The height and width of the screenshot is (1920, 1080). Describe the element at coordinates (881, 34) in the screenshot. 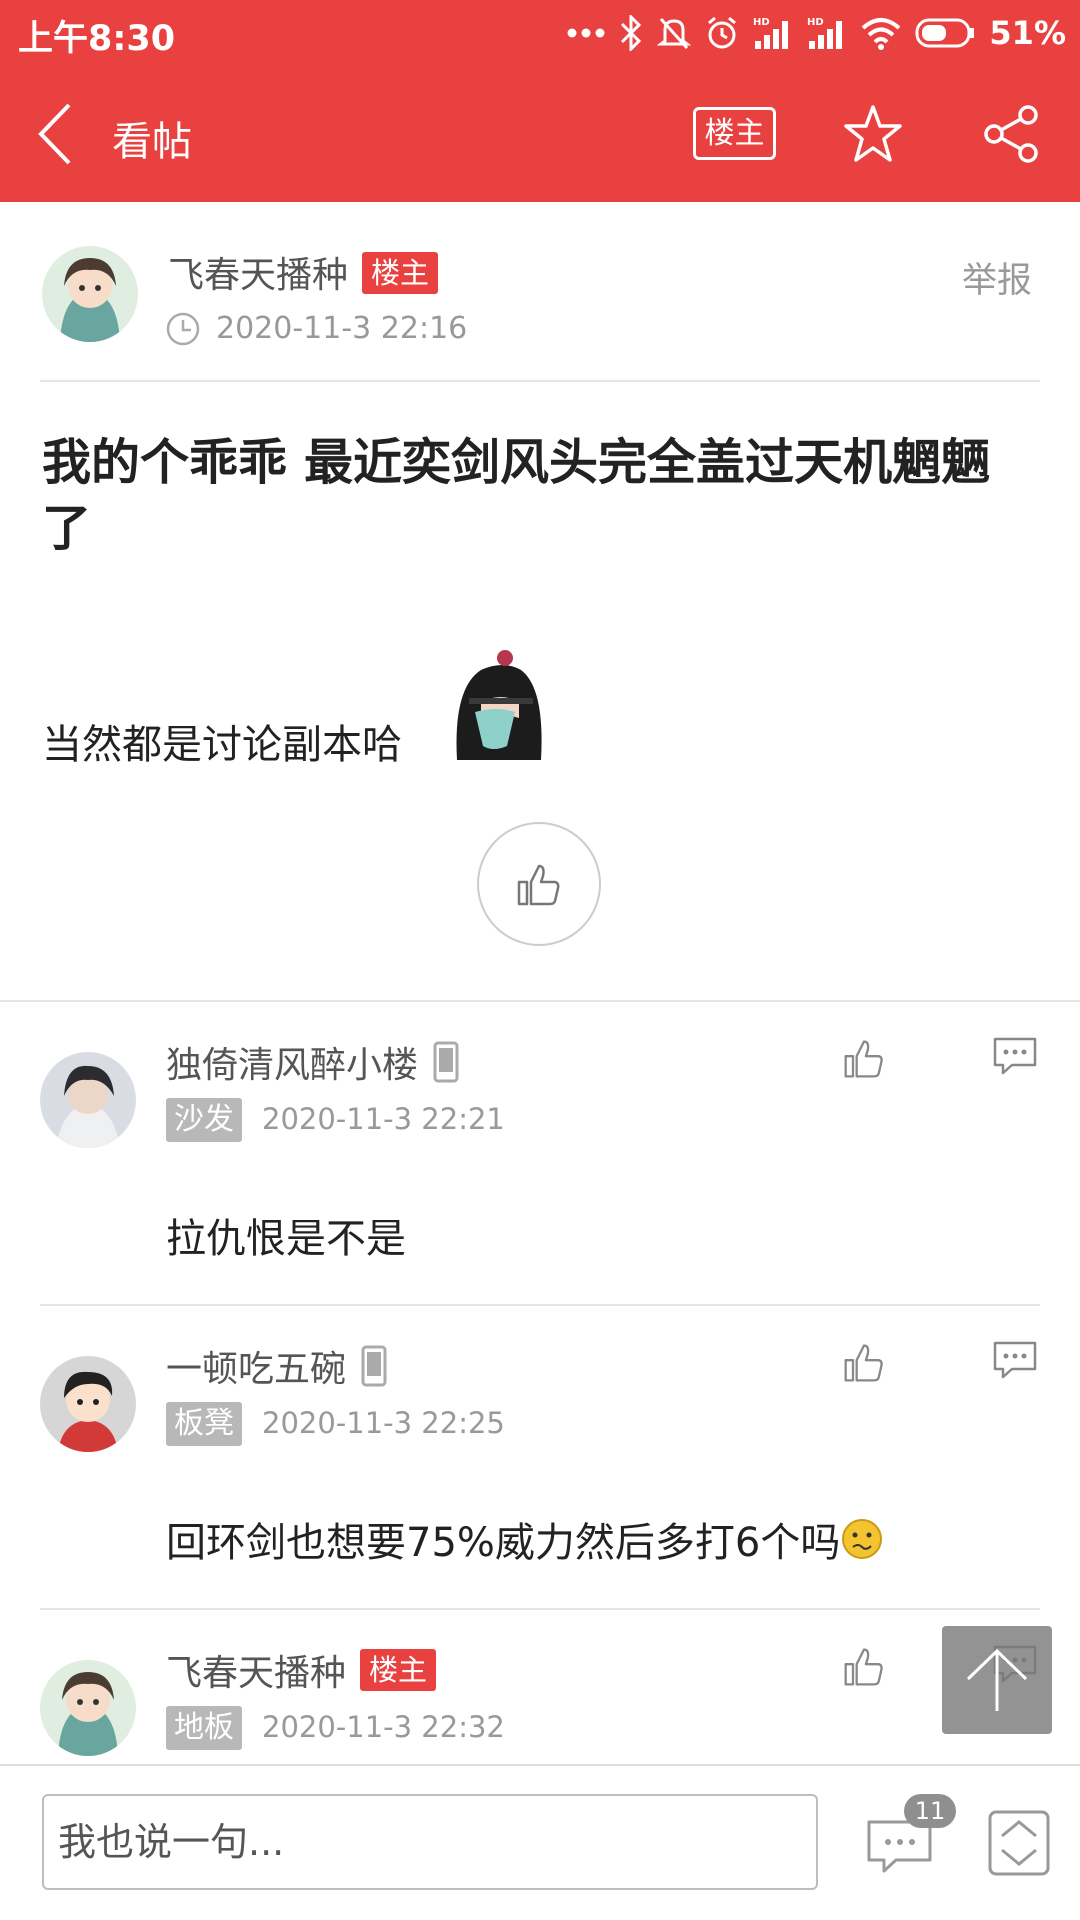

I see `wifi-icon` at that location.